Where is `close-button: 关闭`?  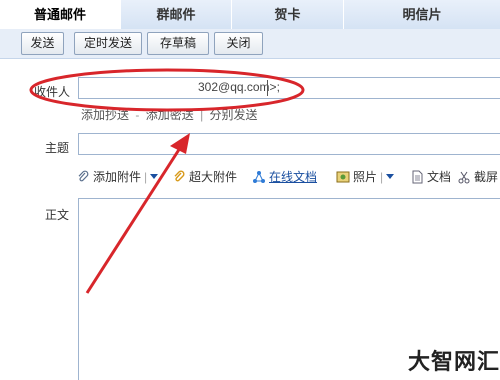 close-button: 关闭 is located at coordinates (238, 43).